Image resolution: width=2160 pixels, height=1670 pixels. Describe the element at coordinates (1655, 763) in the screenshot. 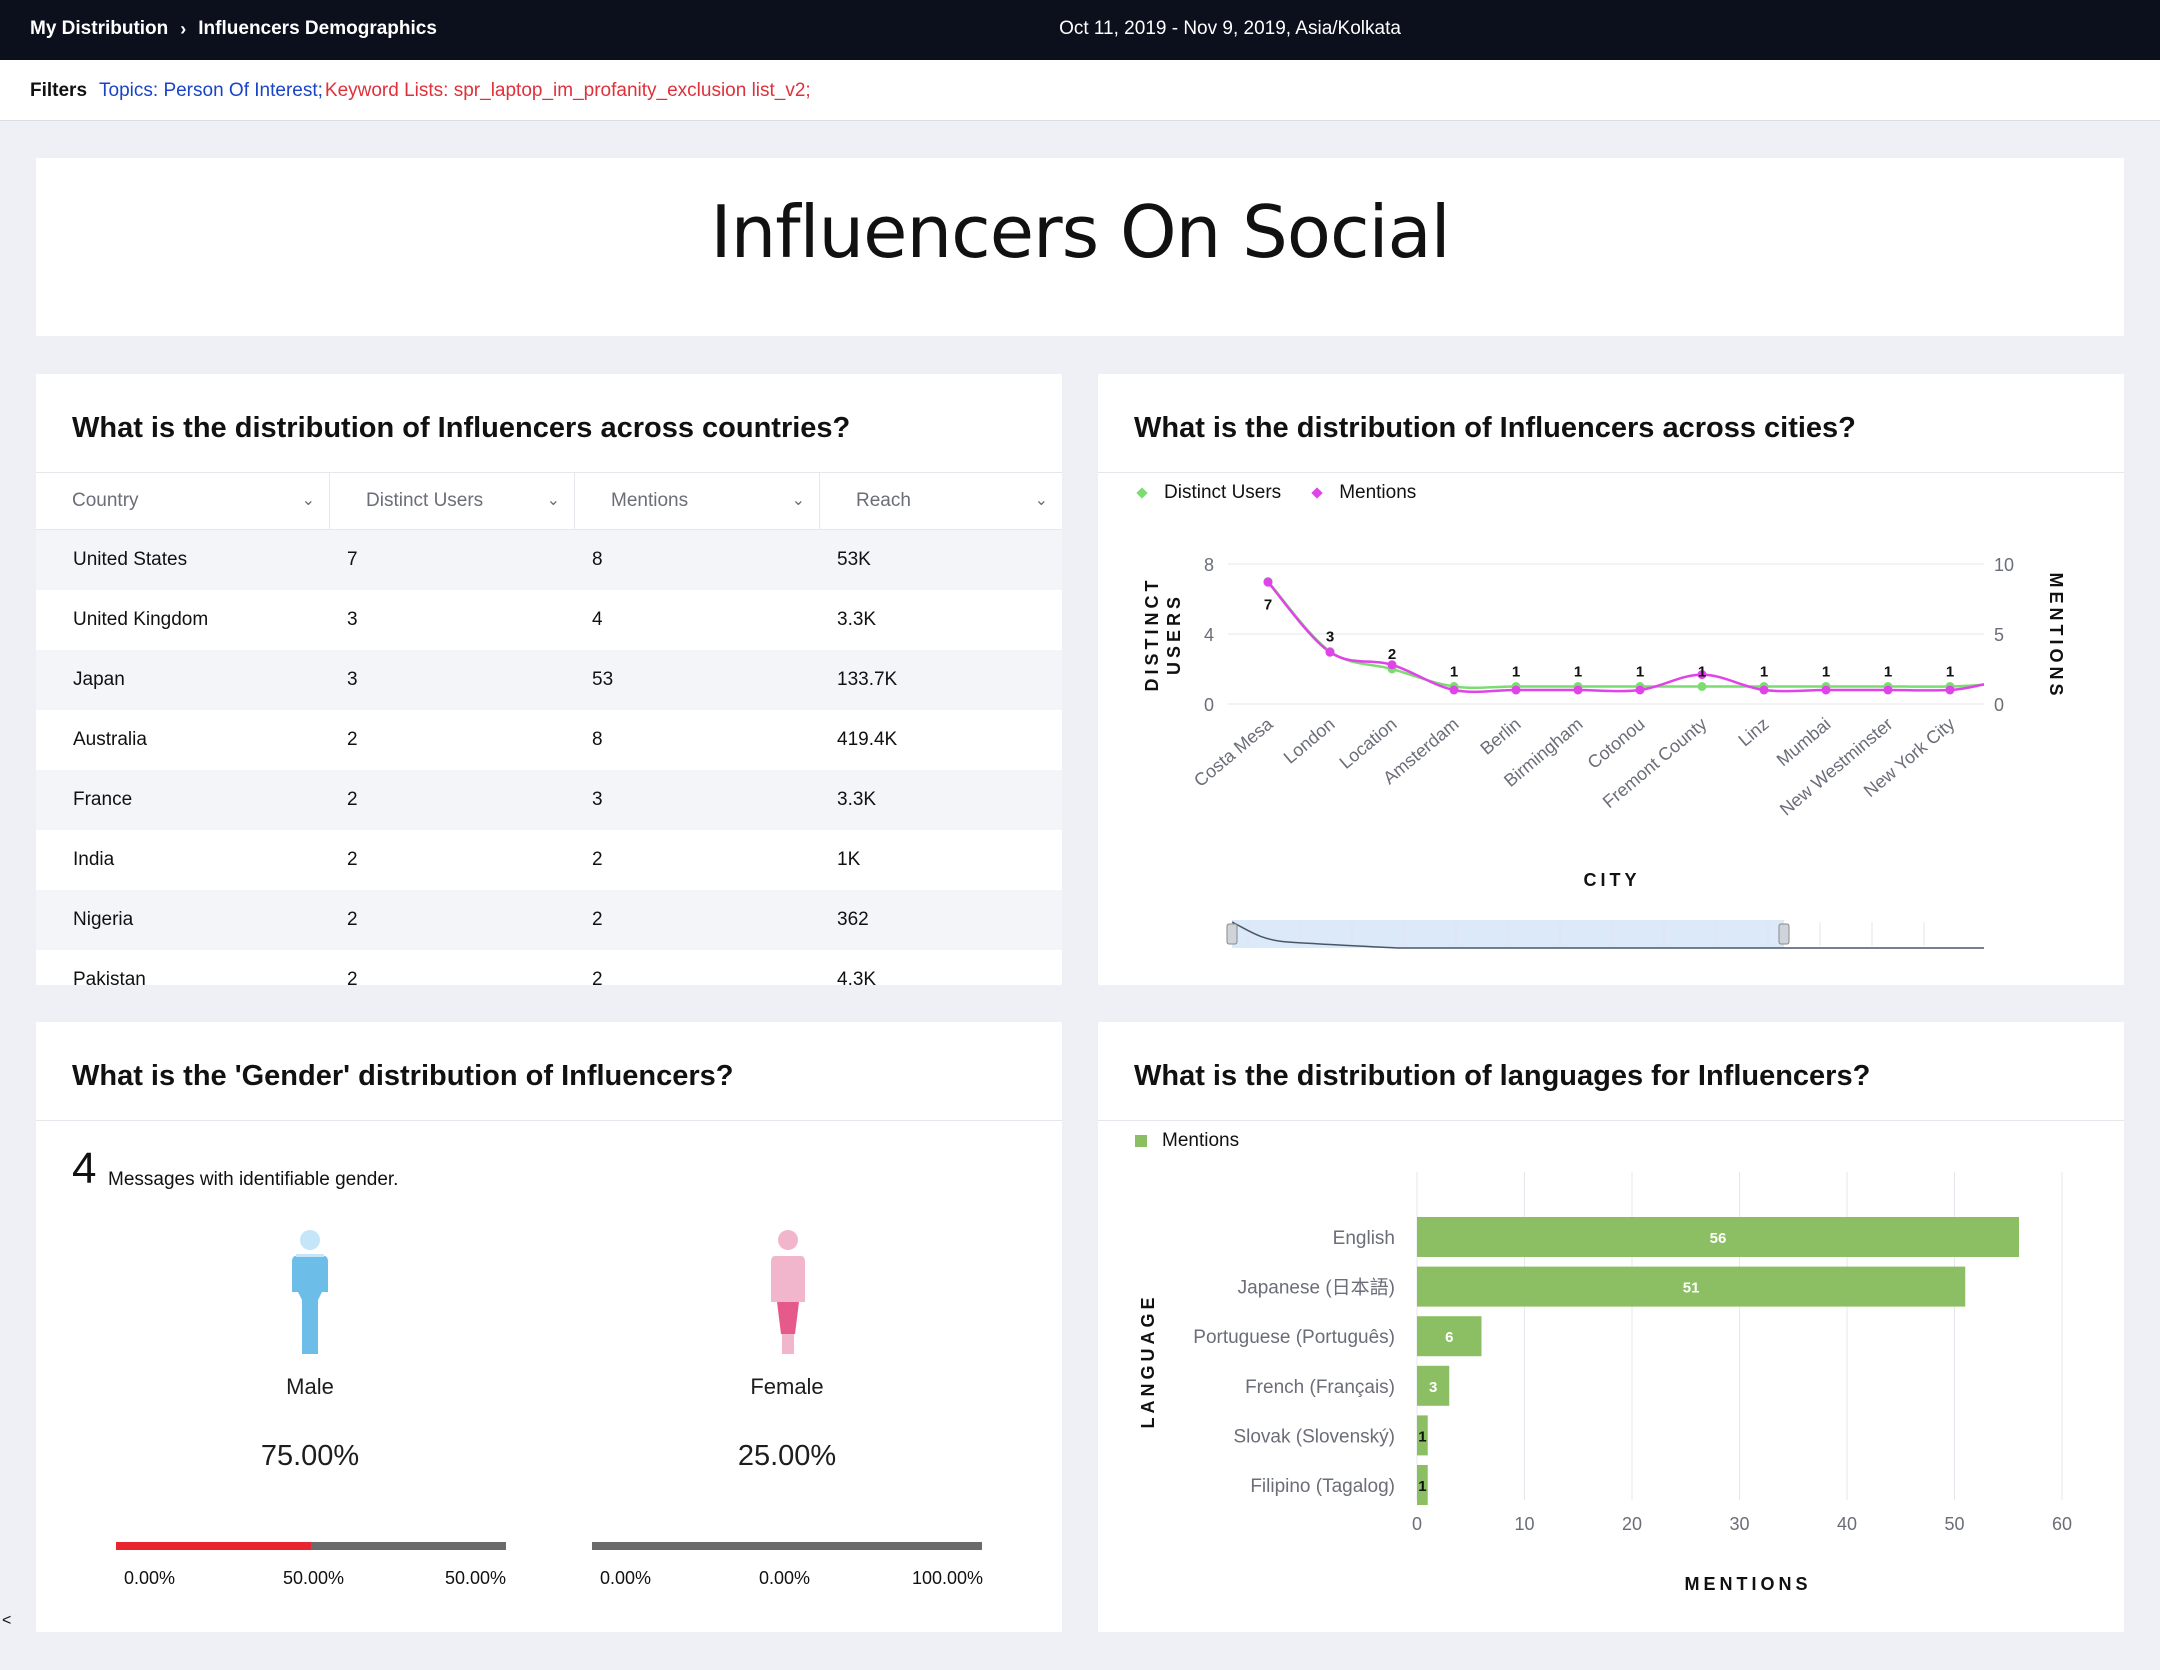

I see `x-tick-label: Fremont County` at that location.